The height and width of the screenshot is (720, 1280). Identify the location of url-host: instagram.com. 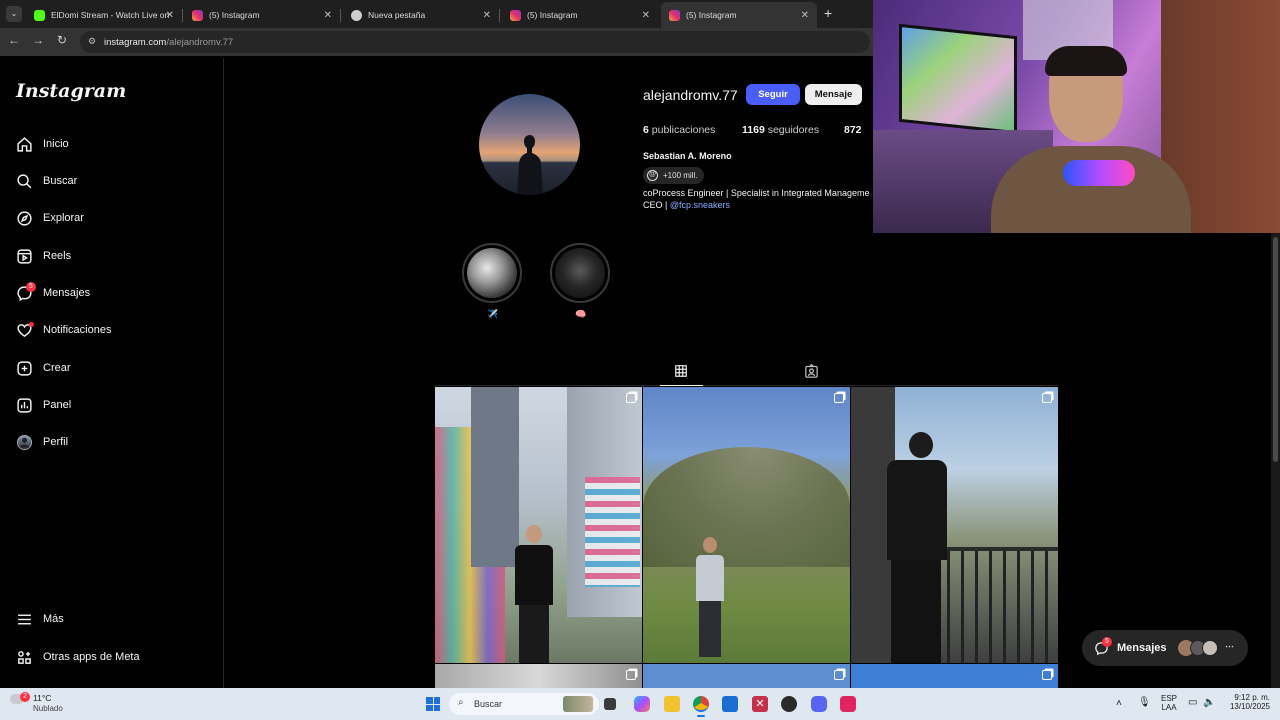
(135, 42).